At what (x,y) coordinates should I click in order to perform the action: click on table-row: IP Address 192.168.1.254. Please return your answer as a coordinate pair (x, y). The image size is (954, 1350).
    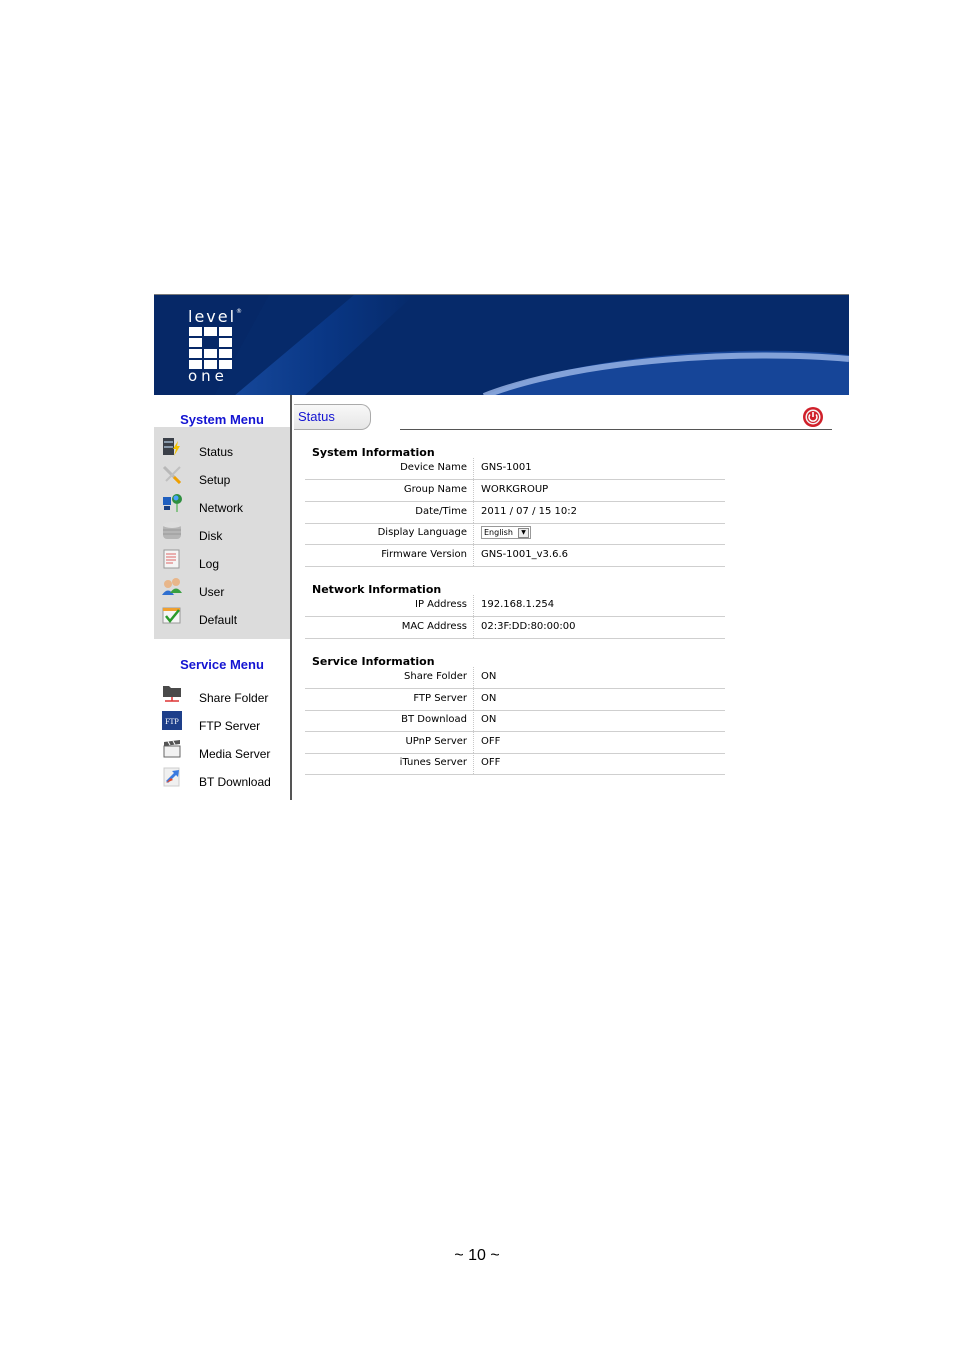
    Looking at the image, I should click on (515, 606).